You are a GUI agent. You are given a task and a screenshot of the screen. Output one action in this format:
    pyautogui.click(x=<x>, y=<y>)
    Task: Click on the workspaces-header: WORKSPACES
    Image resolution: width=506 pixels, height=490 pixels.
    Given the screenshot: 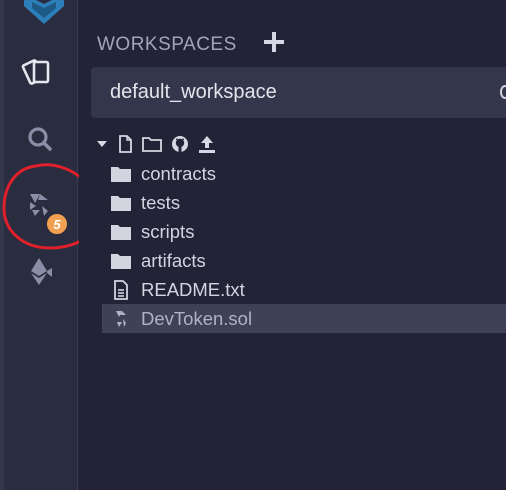 What is the action you would take?
    pyautogui.click(x=191, y=43)
    